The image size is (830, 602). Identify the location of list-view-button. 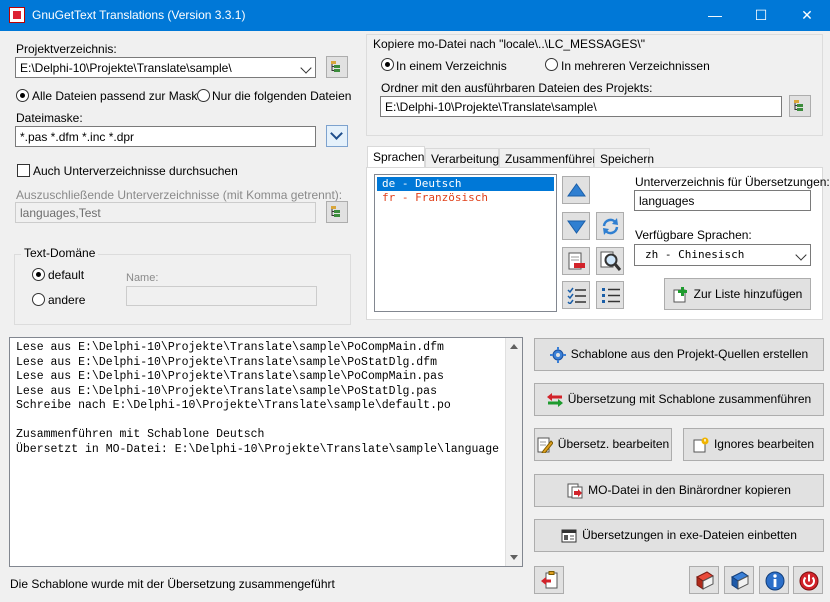
(610, 295).